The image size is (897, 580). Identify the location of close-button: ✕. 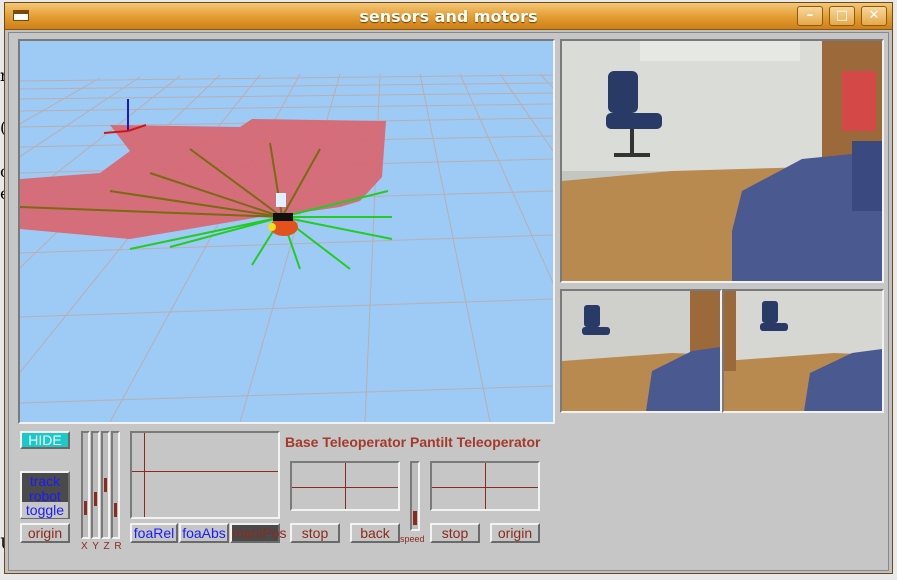
(874, 16).